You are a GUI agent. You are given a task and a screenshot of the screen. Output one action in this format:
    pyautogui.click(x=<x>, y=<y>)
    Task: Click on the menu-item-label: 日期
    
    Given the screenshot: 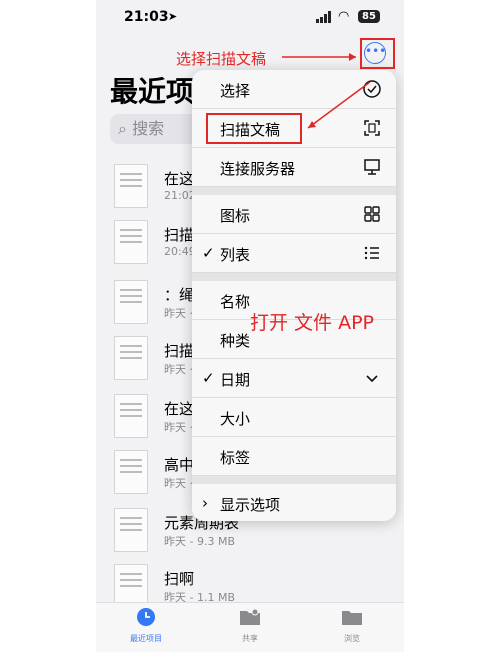 What is the action you would take?
    pyautogui.click(x=235, y=380)
    